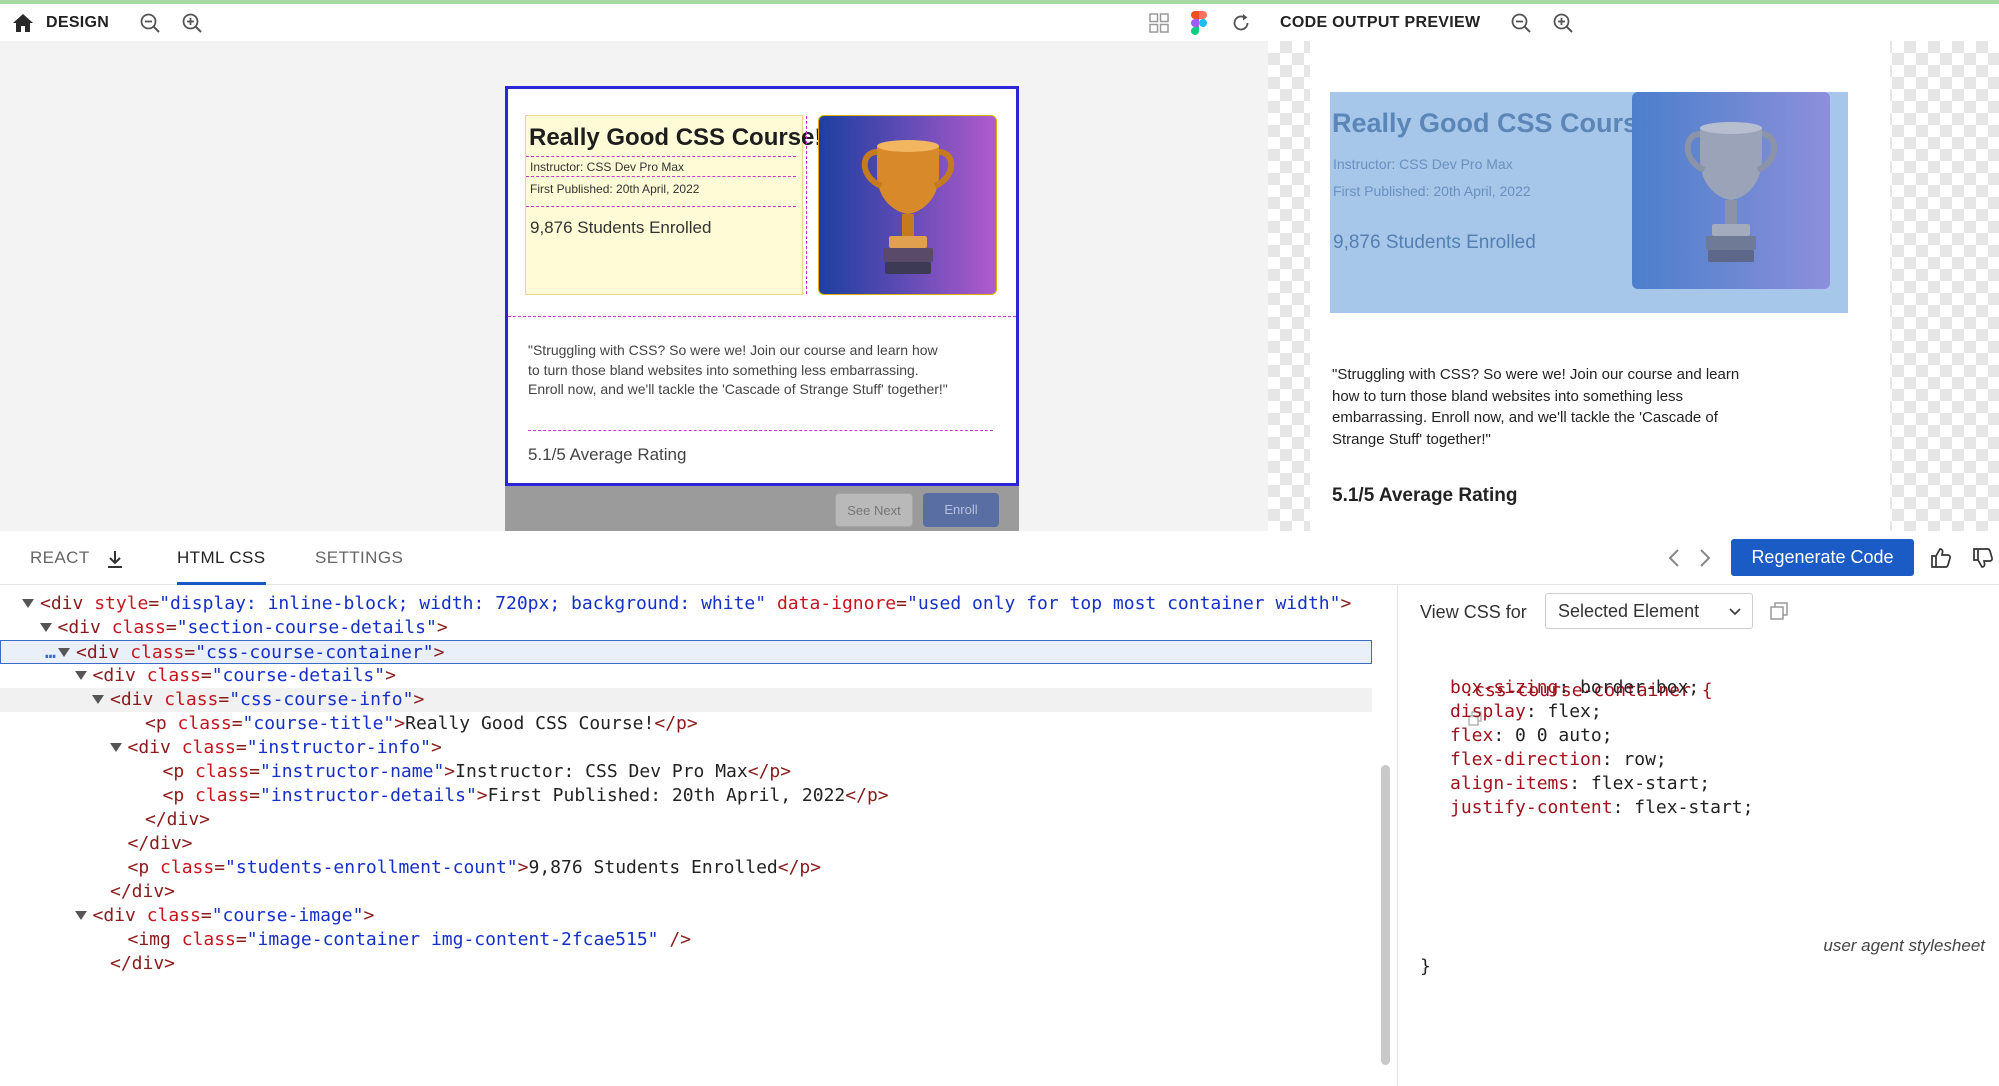 This screenshot has width=1999, height=1086. Describe the element at coordinates (1633, 22) in the screenshot. I see `preview-toolbar: CODE OUTPUT PREVIEW` at that location.